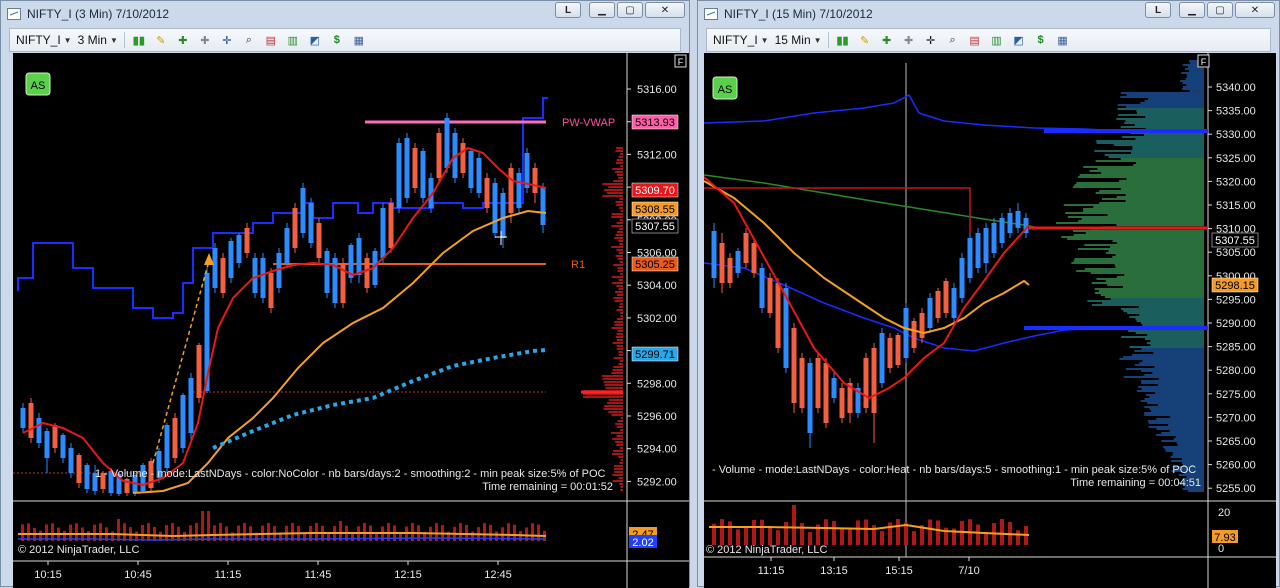 The width and height of the screenshot is (1280, 588). What do you see at coordinates (988, 40) in the screenshot?
I see `chart-toolbar: NIFTY_I ▼ 15 Min ▼ ▮▮ ✎ ✚ ✚ ✛ ⌕ ▤ ▥ ◩ $ ▦` at bounding box center [988, 40].